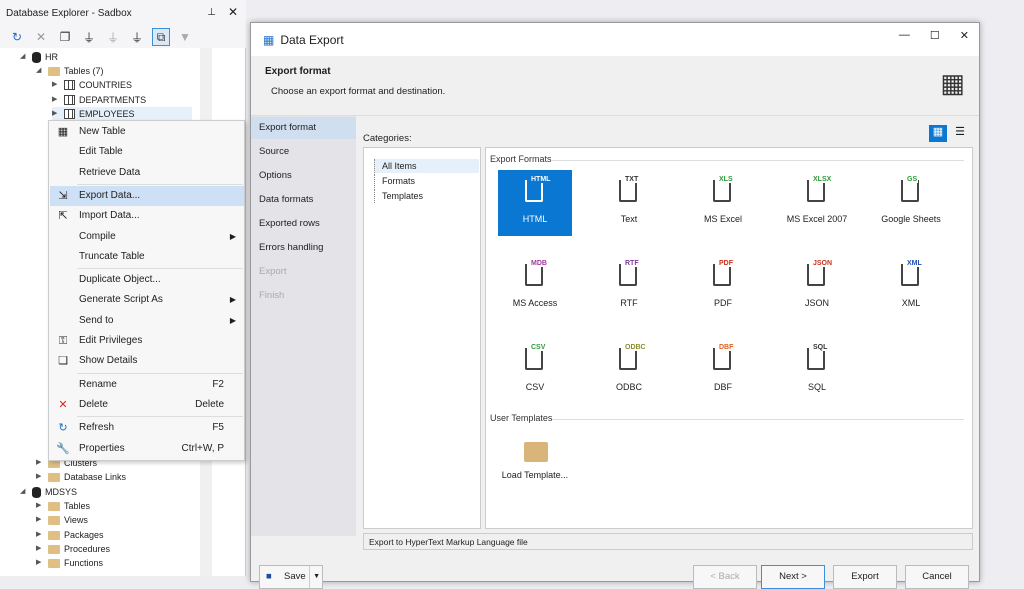 This screenshot has height=589, width=1024. I want to click on category-item: Templates, so click(398, 196).